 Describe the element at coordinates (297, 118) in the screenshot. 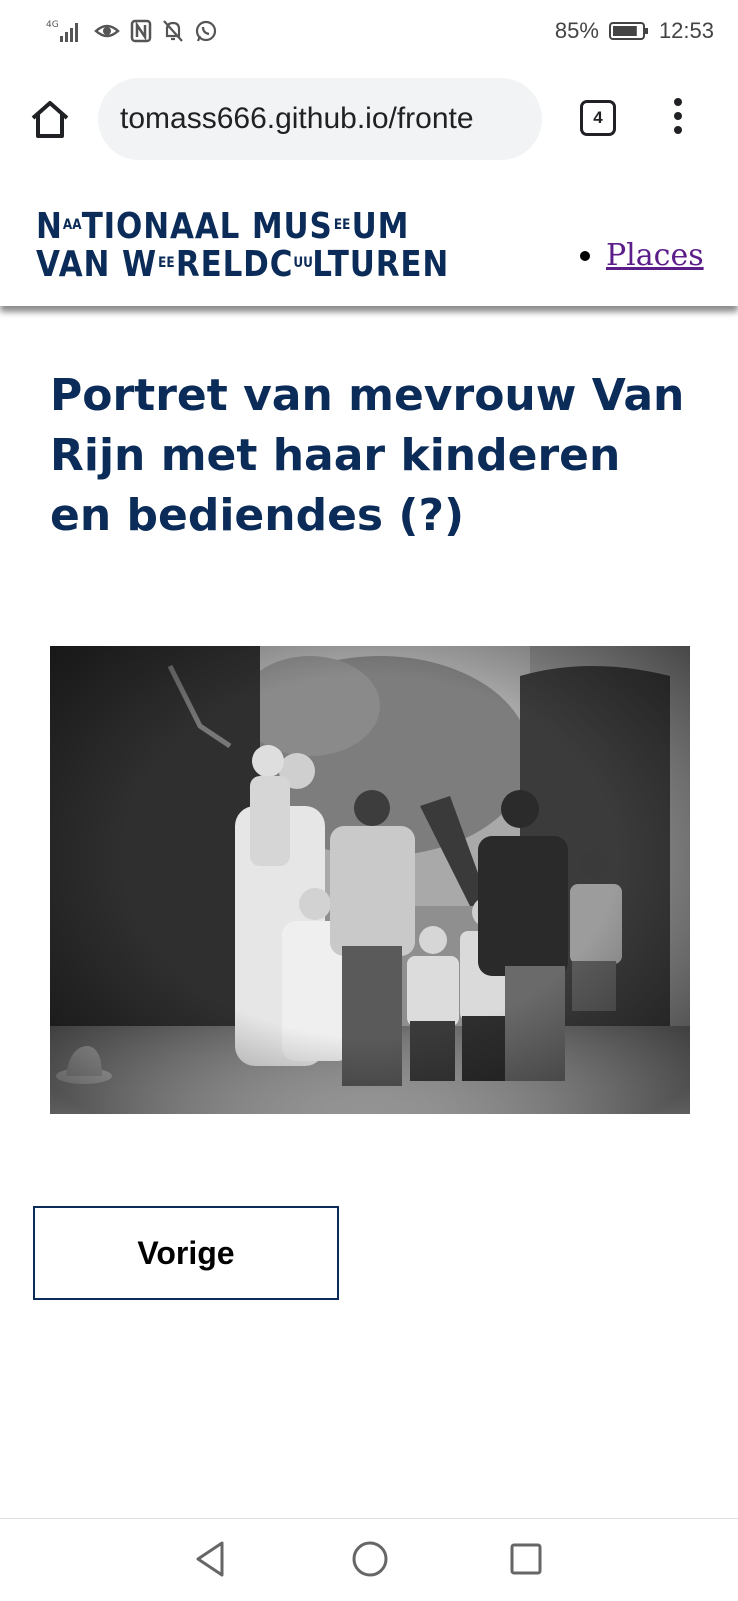

I see `url-text: tomass666.github.io/fronte` at that location.